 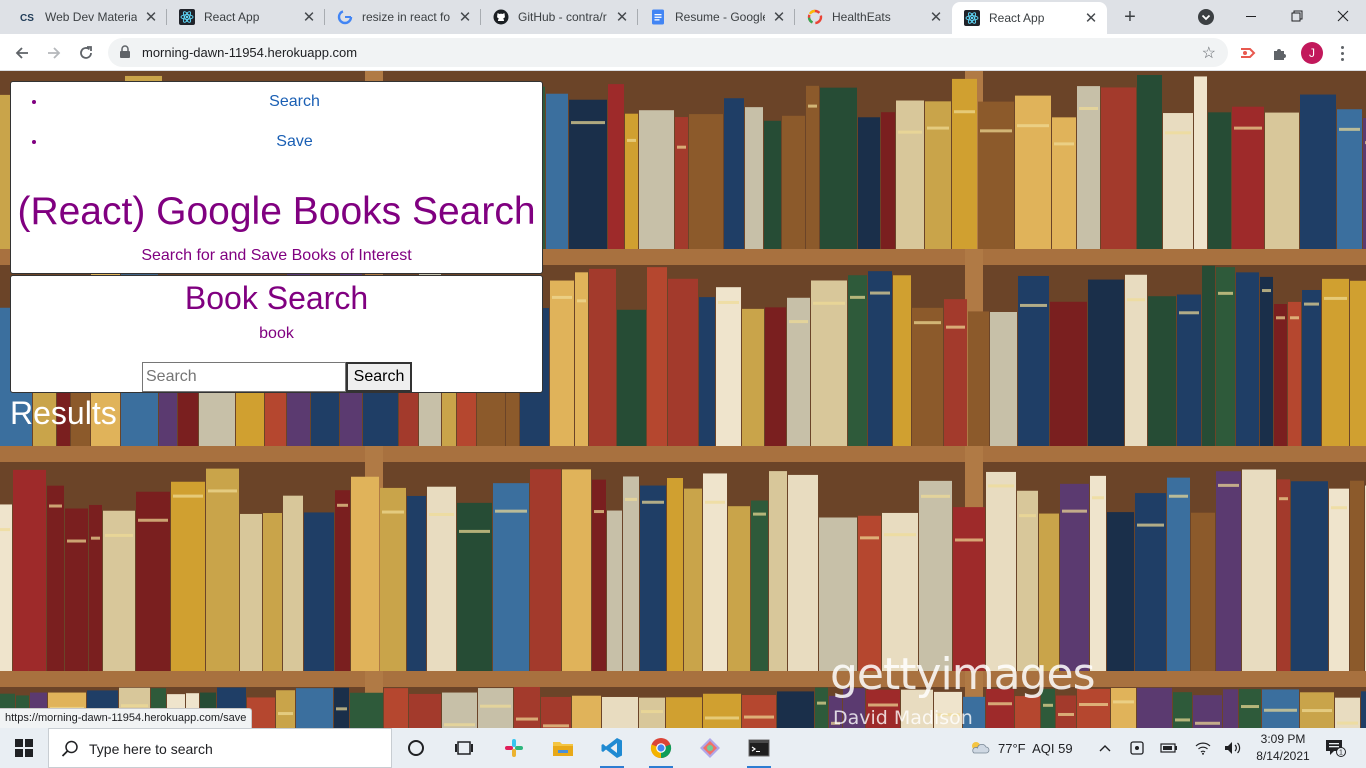 What do you see at coordinates (1029, 18) in the screenshot?
I see `tab-react-app-active: React App ✕` at bounding box center [1029, 18].